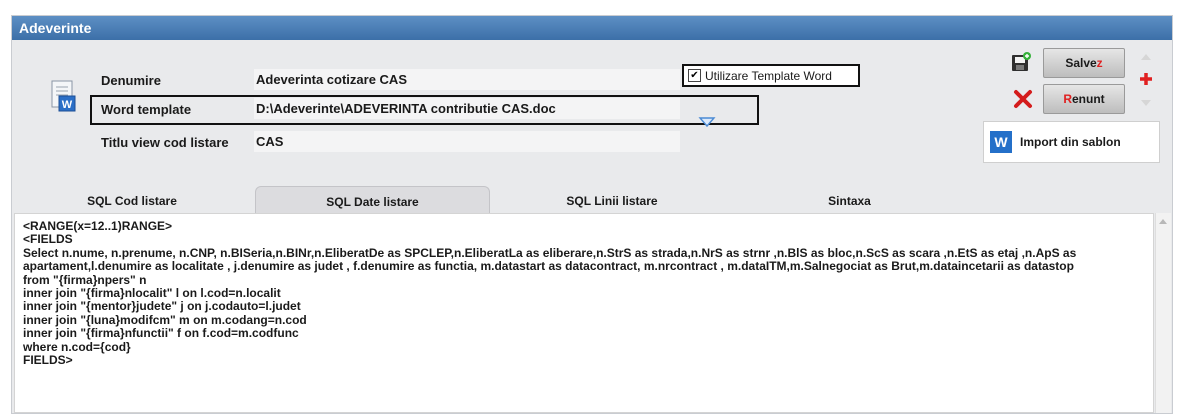  Describe the element at coordinates (1023, 99) in the screenshot. I see `cancel-x-icon` at that location.